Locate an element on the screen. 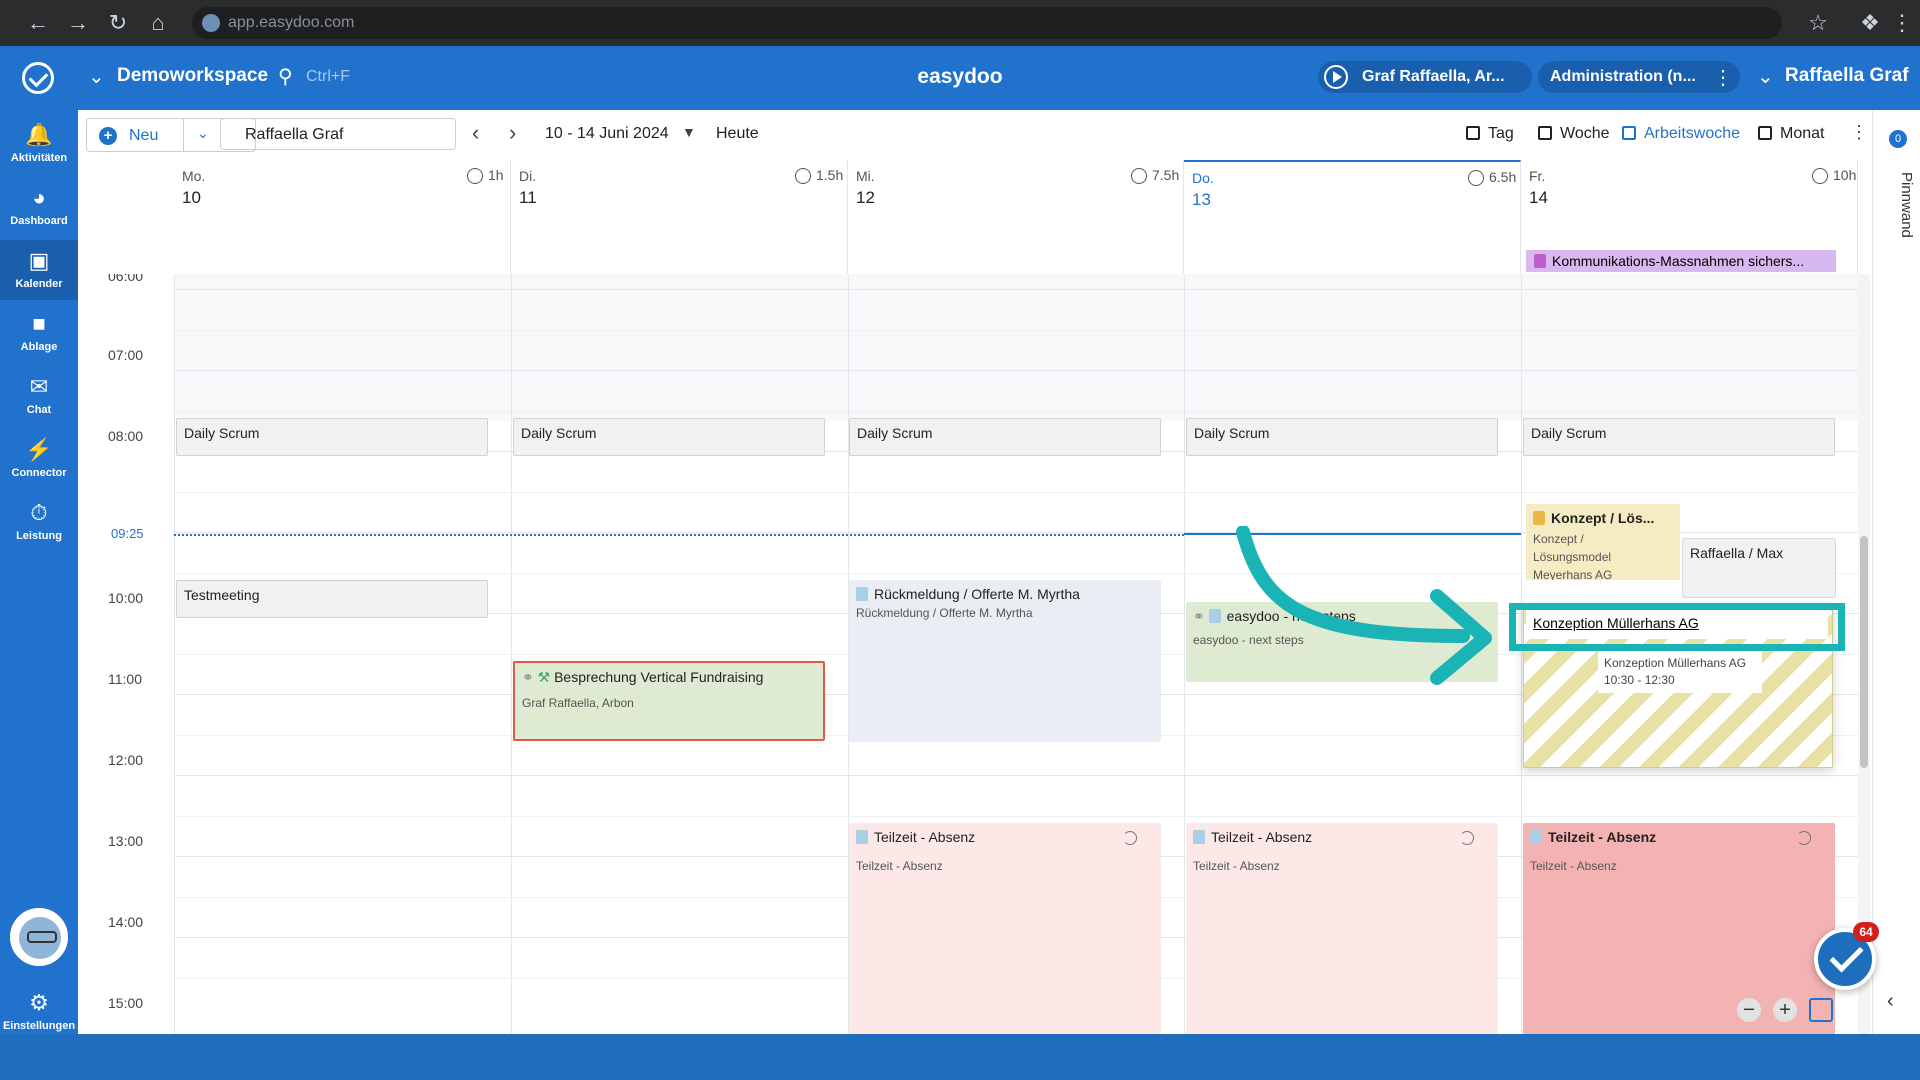 This screenshot has height=1080, width=1920. chevron-right-icon: › is located at coordinates (512, 133).